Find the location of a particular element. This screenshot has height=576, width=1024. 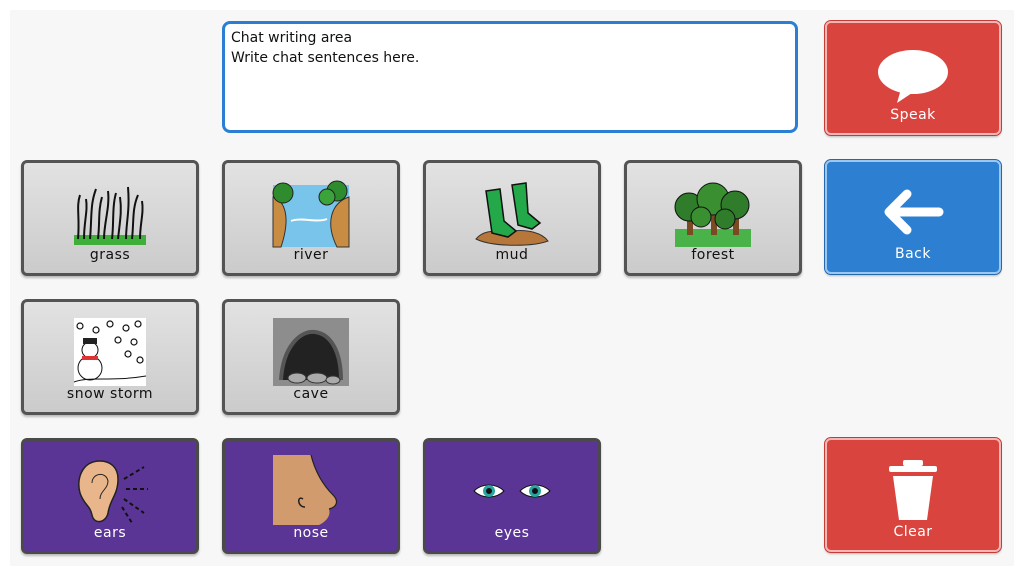

speak-label: Speak is located at coordinates (913, 115).